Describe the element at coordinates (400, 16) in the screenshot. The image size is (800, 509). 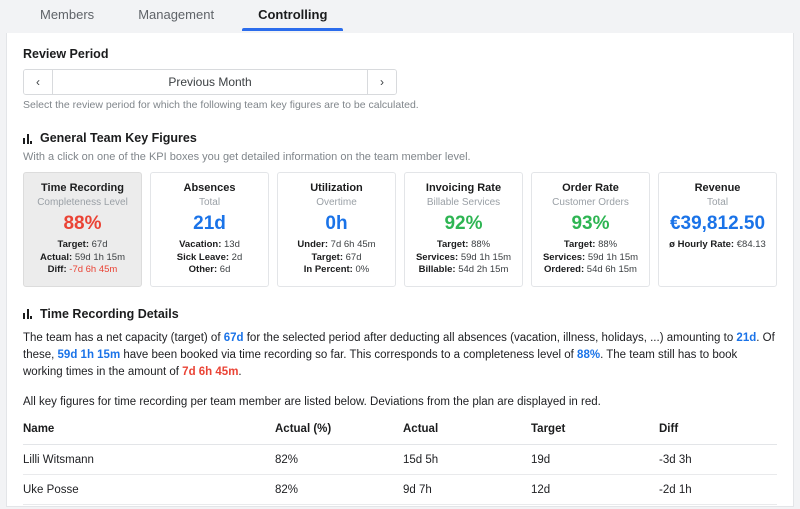
I see `tab-bar: Members Management Controlling` at that location.